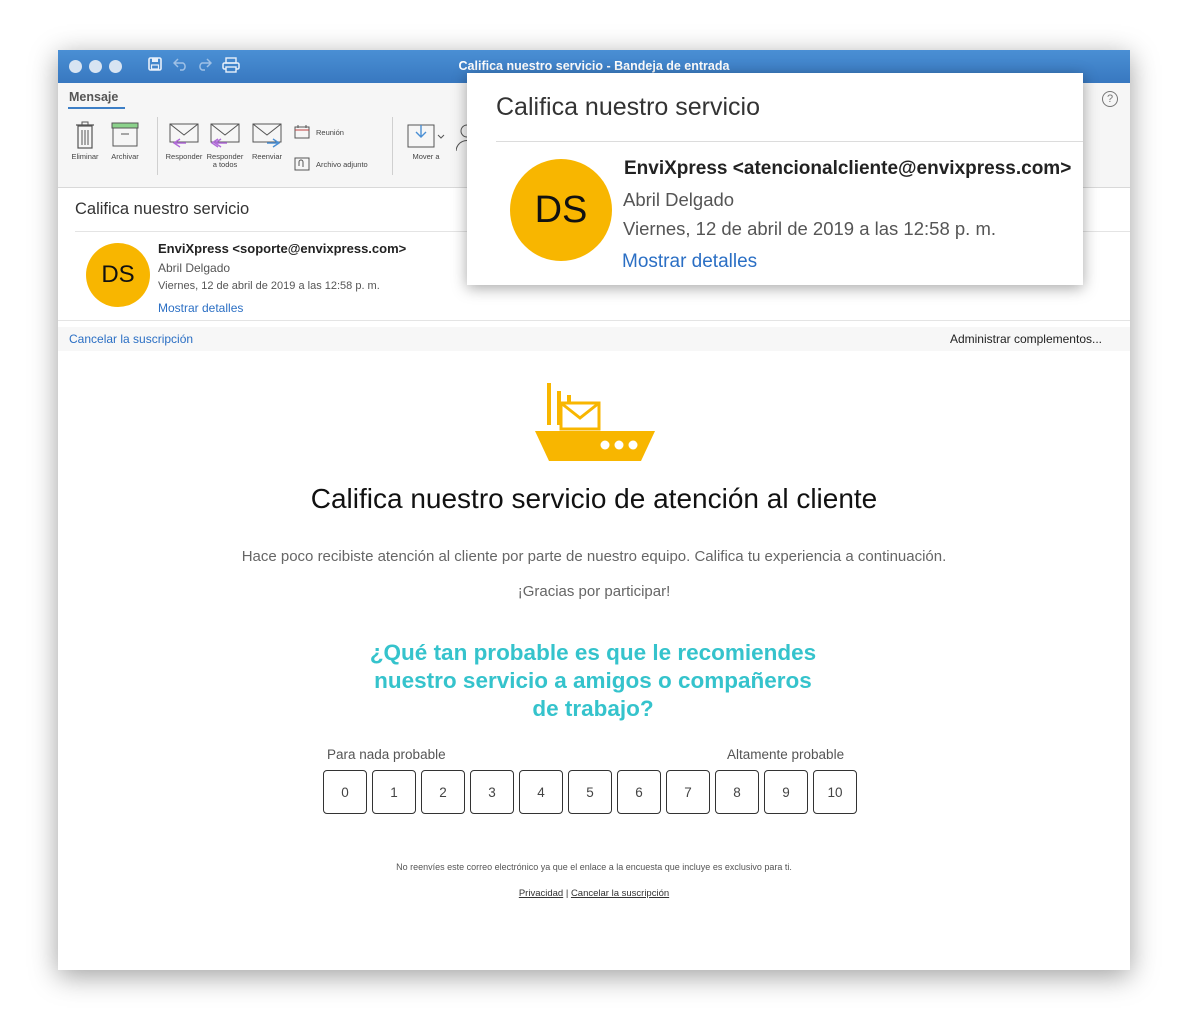 The image size is (1189, 1025). Describe the element at coordinates (131, 339) in the screenshot. I see `unsubscribe-link: Cancelar la suscripción` at that location.